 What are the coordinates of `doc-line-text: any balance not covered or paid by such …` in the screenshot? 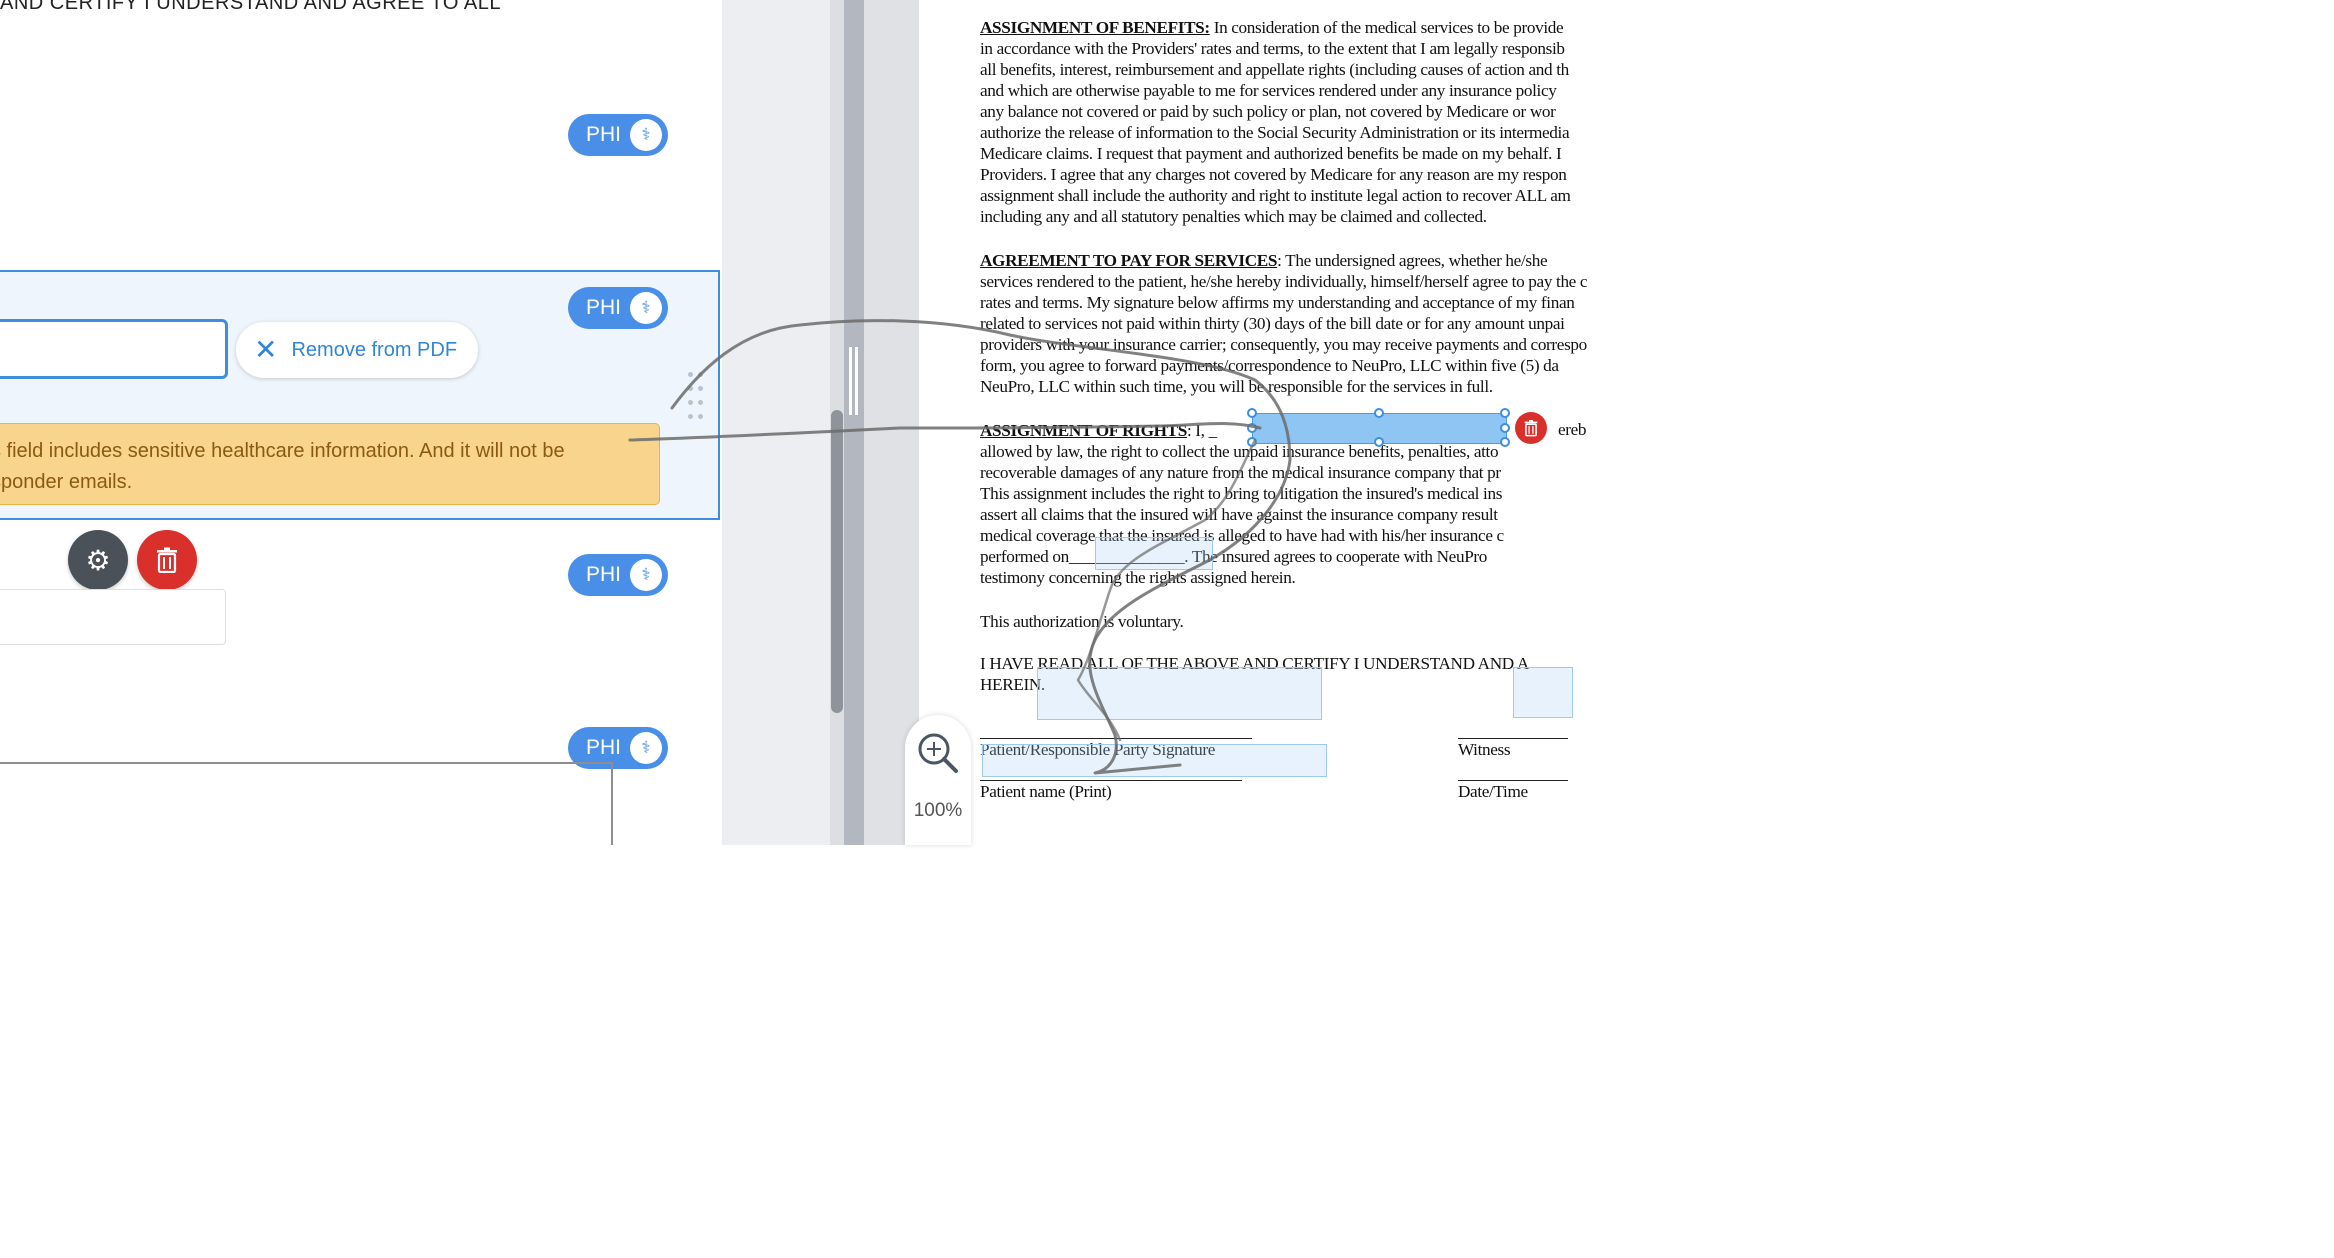 It's located at (1268, 111).